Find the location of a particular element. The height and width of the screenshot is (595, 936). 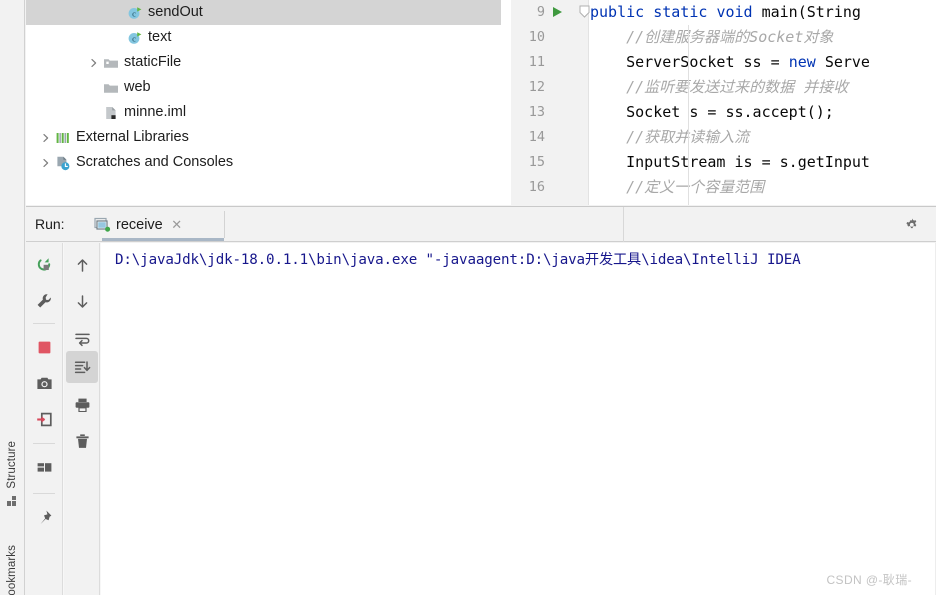

tree-item-label: sendOut is located at coordinates (175, 12).